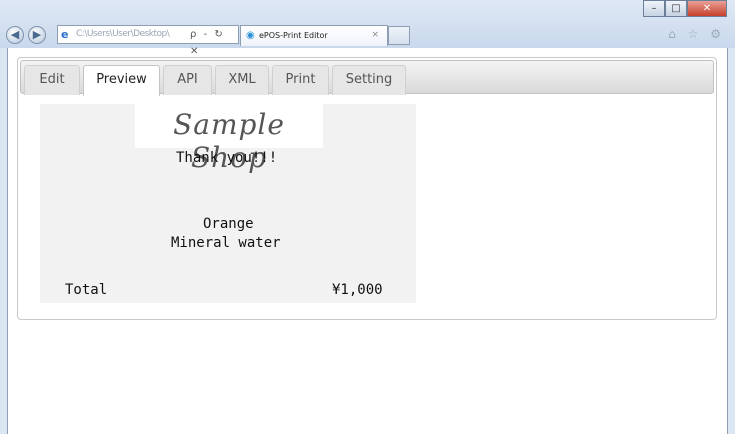 This screenshot has width=735, height=434. I want to click on tab-xml: XML, so click(242, 80).